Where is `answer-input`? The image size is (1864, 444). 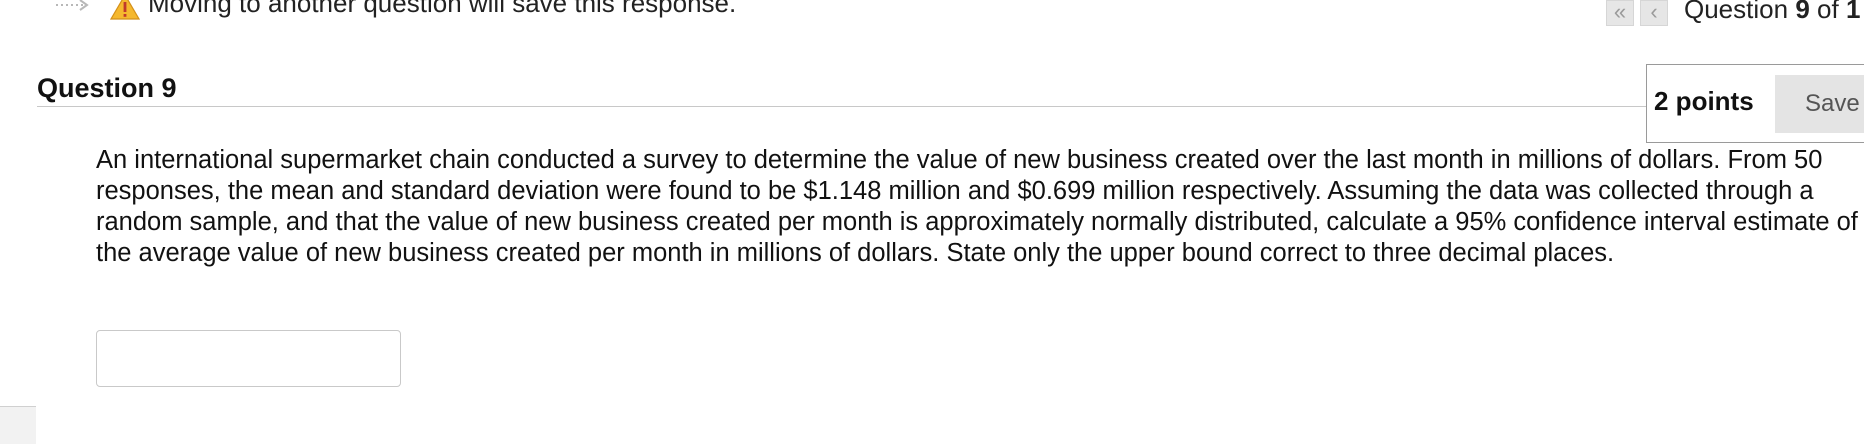
answer-input is located at coordinates (248, 358).